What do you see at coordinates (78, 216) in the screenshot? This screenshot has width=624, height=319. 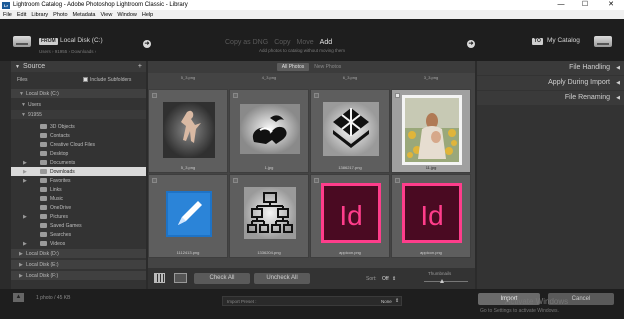 I see `folder-row: ▶ Pictures` at bounding box center [78, 216].